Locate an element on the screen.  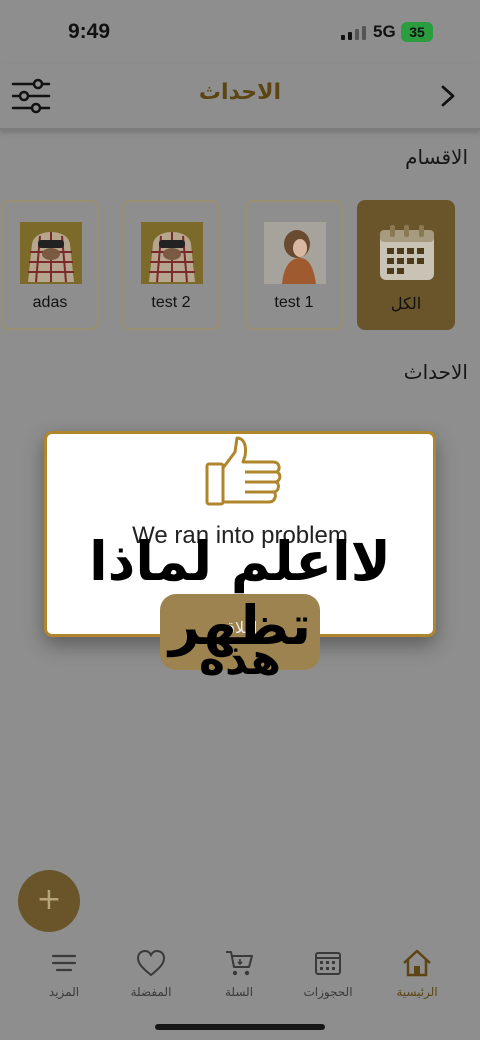
events-heading: الاحداث is located at coordinates (435, 372).